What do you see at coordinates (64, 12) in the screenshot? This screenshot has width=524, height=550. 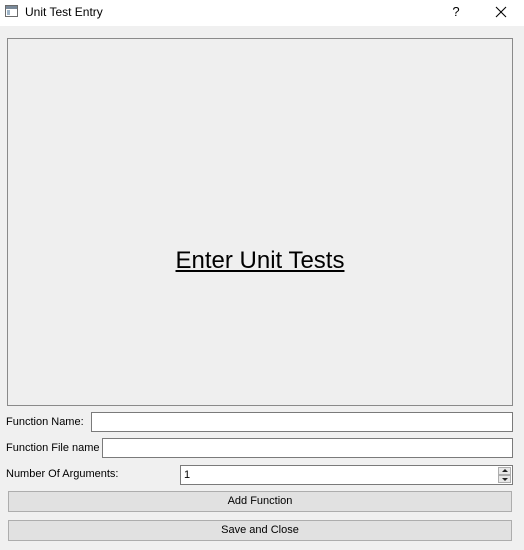 I see `window-title: Unit Test Entry` at bounding box center [64, 12].